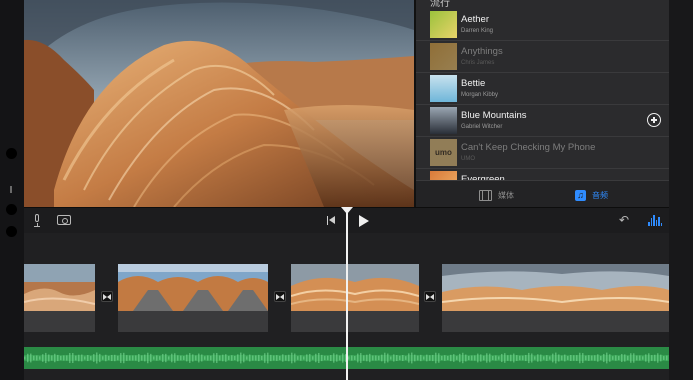  I want to click on camera-icon, so click(64, 220).